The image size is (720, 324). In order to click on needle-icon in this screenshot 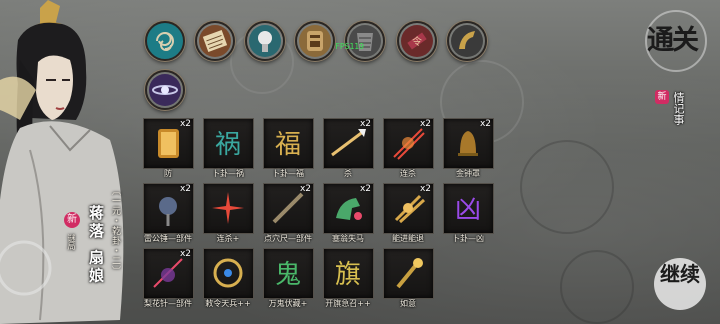, I will do `click(168, 273)`.